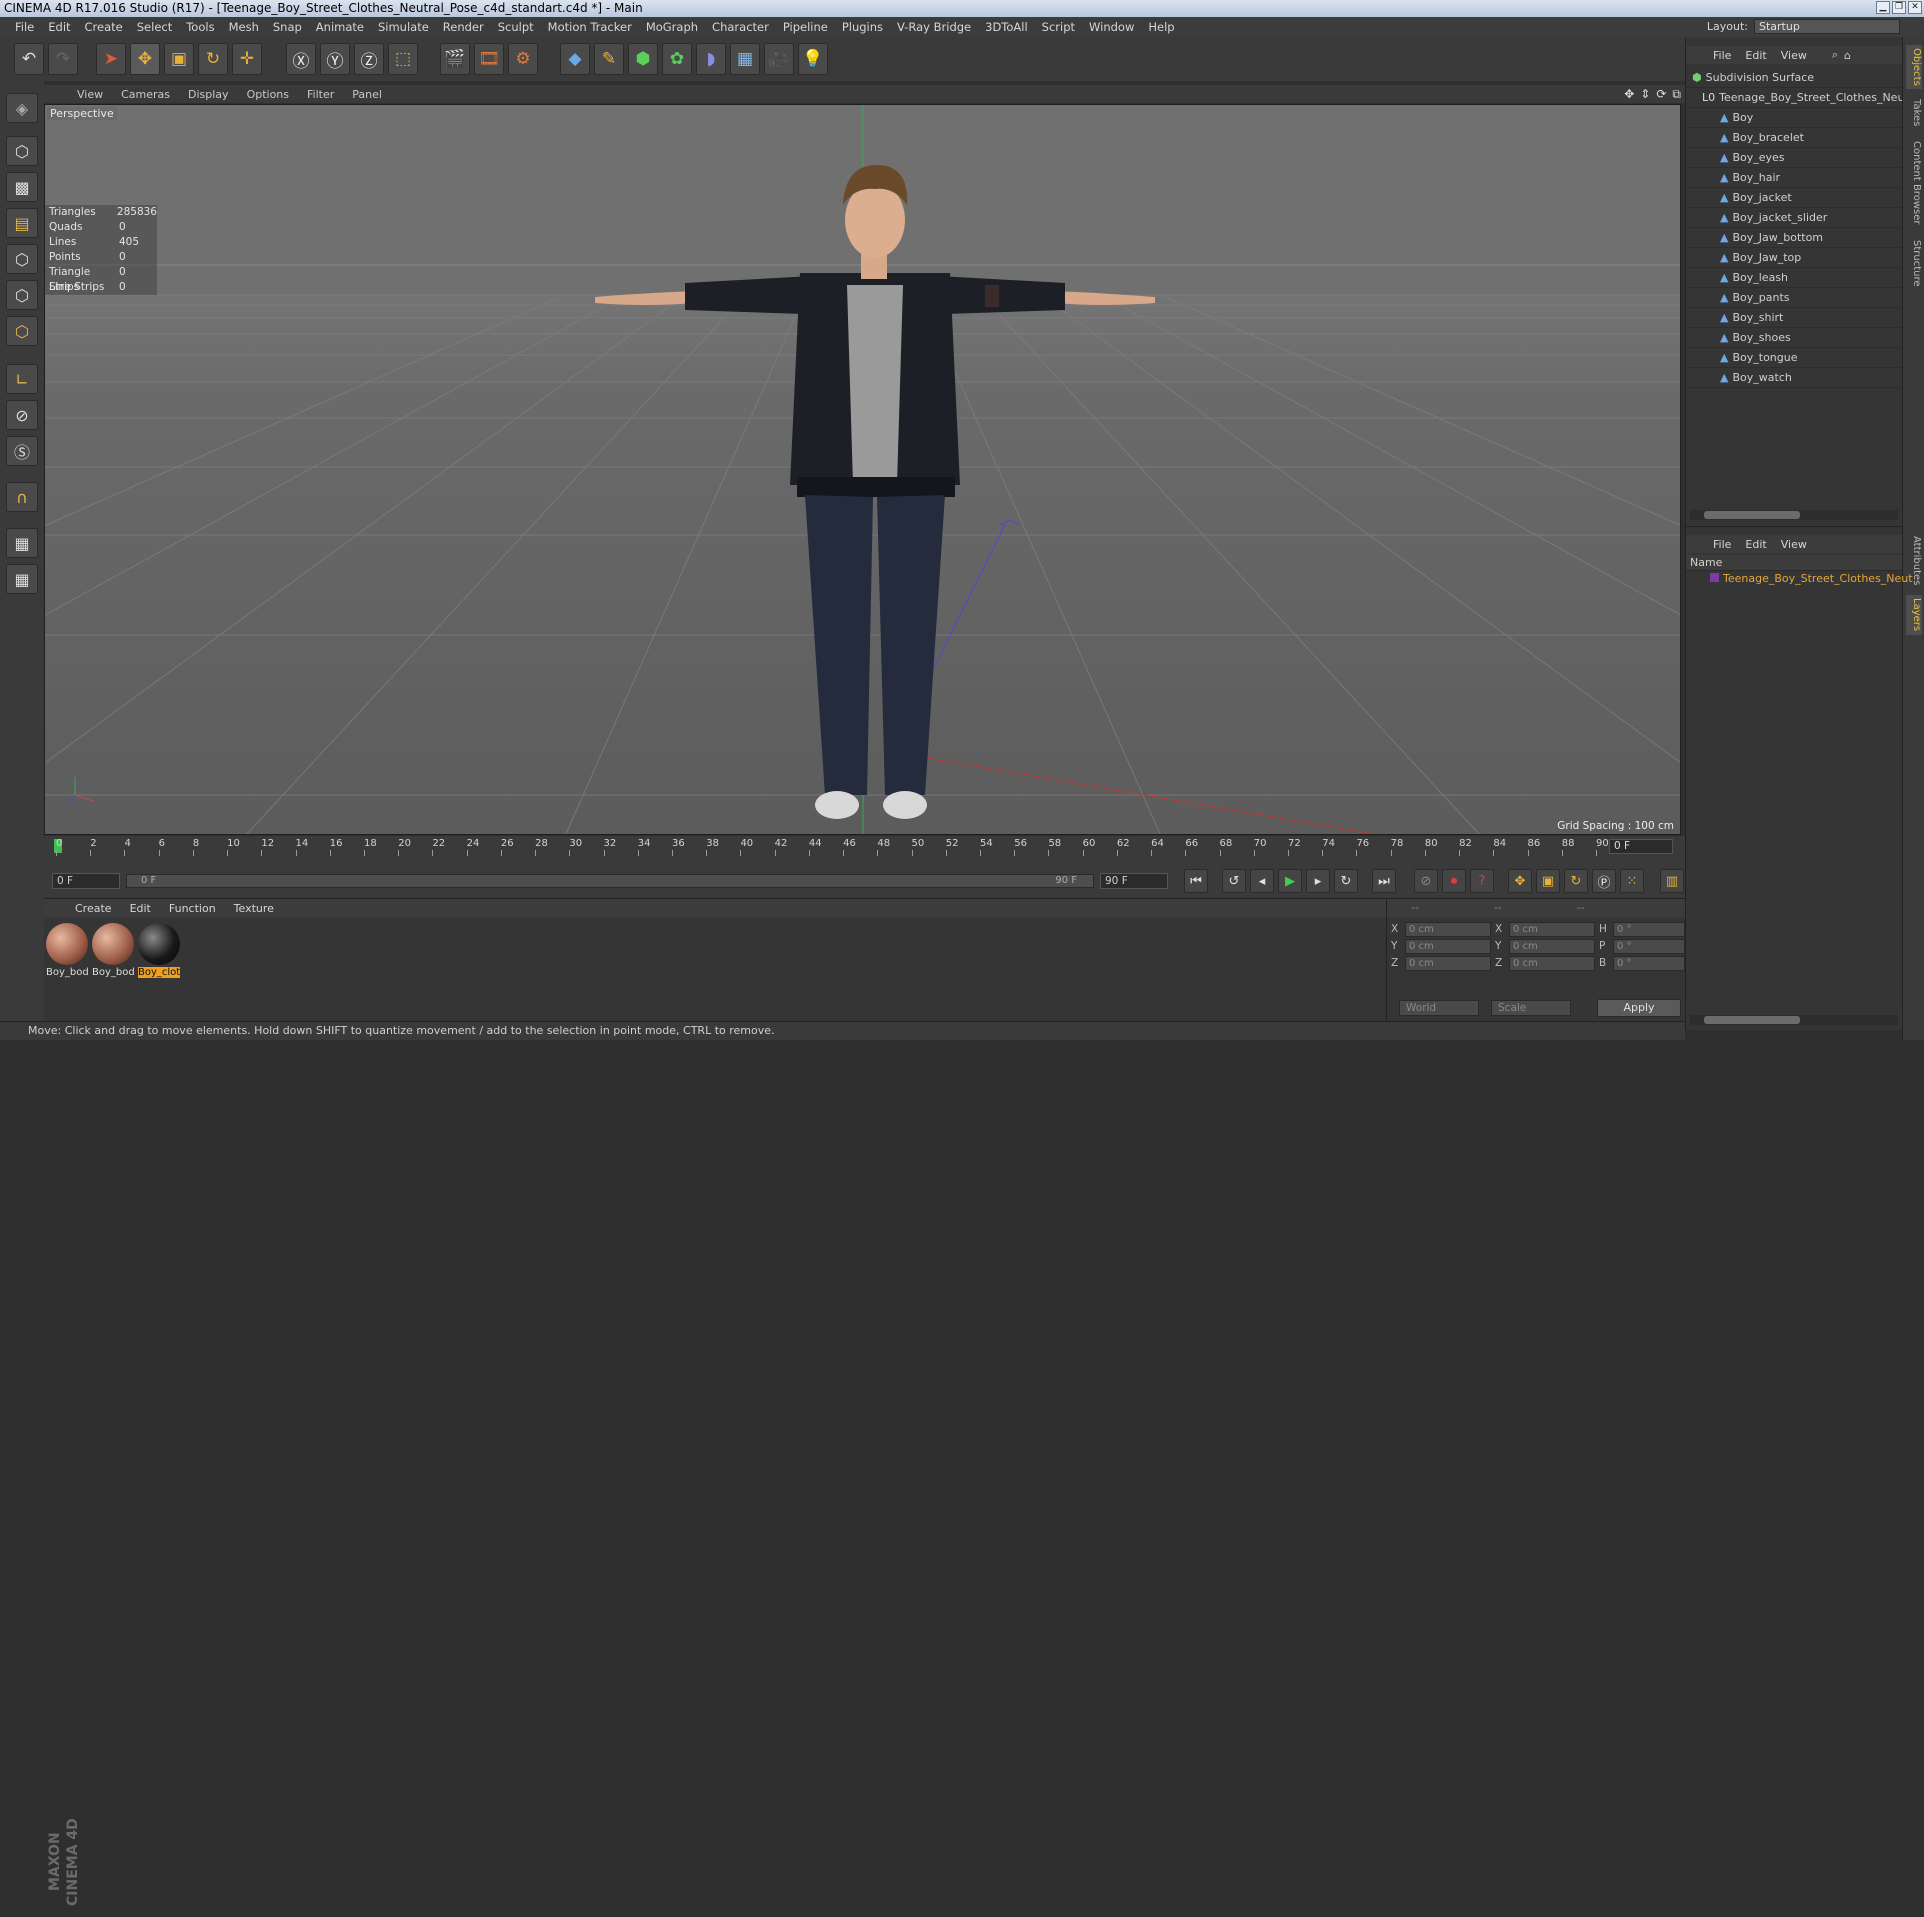  What do you see at coordinates (247, 59) in the screenshot?
I see `recent-tool-icon: ✛` at bounding box center [247, 59].